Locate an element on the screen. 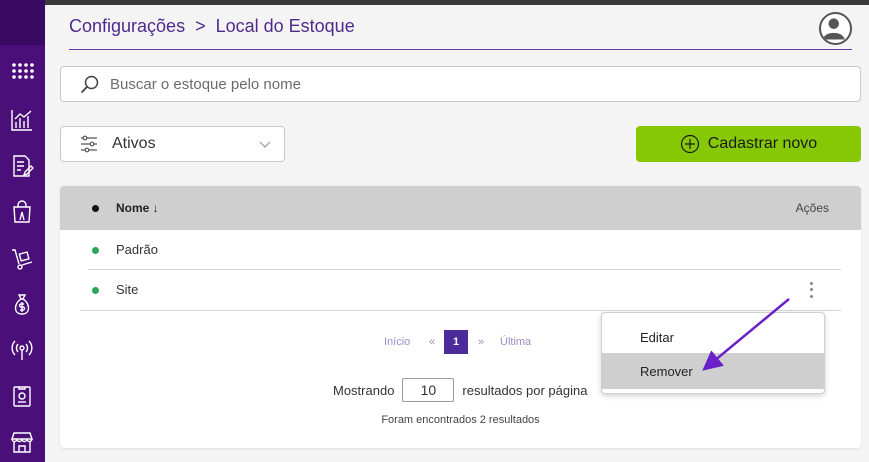 This screenshot has width=869, height=462. results-count-text: Foram encontrados 2 resultados is located at coordinates (460, 420).